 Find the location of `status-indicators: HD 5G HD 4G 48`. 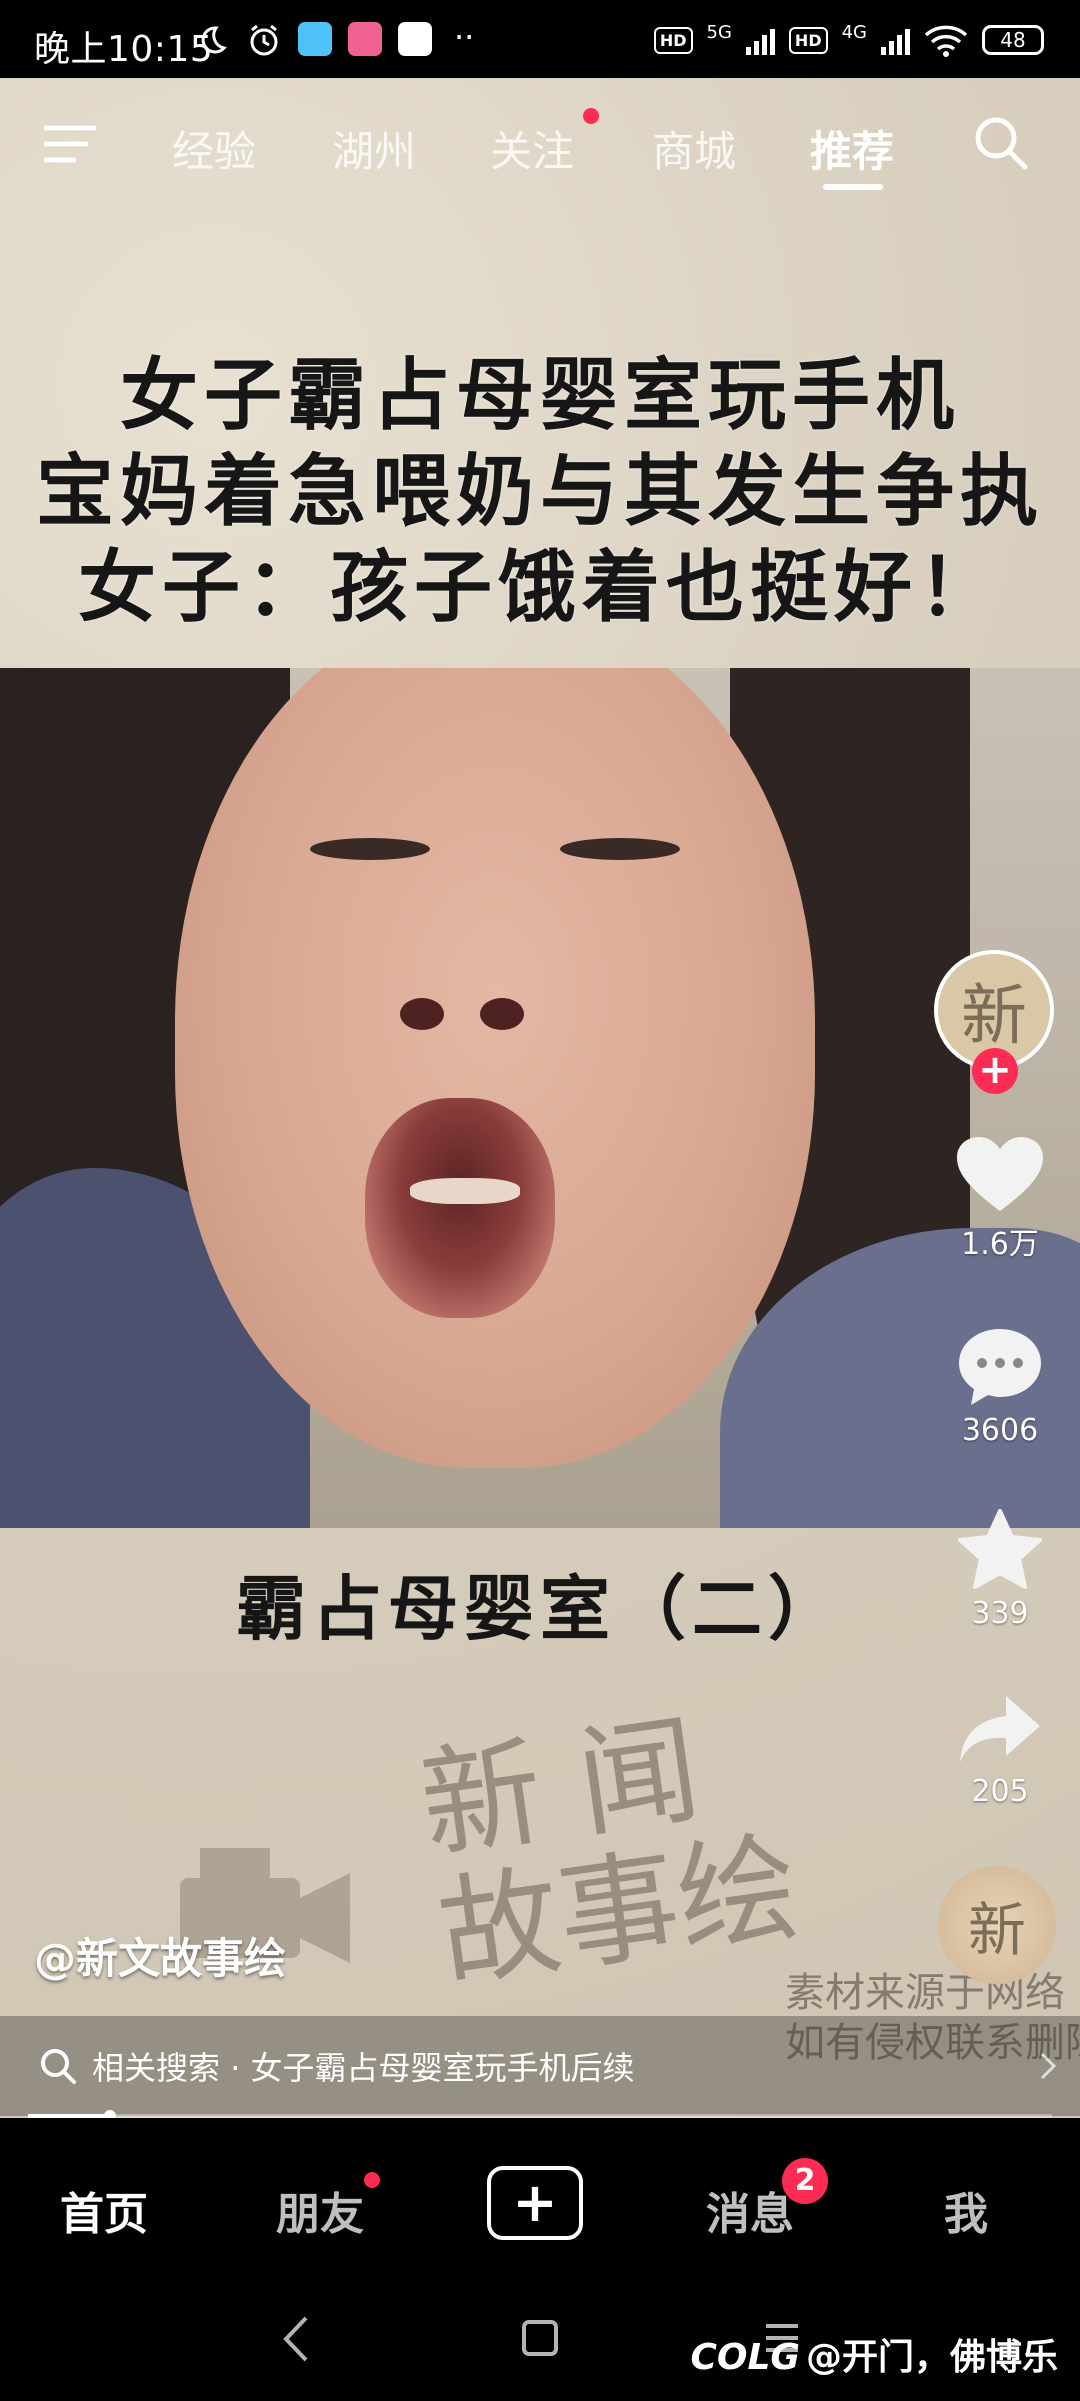

status-indicators: HD 5G HD 4G 48 is located at coordinates (848, 40).